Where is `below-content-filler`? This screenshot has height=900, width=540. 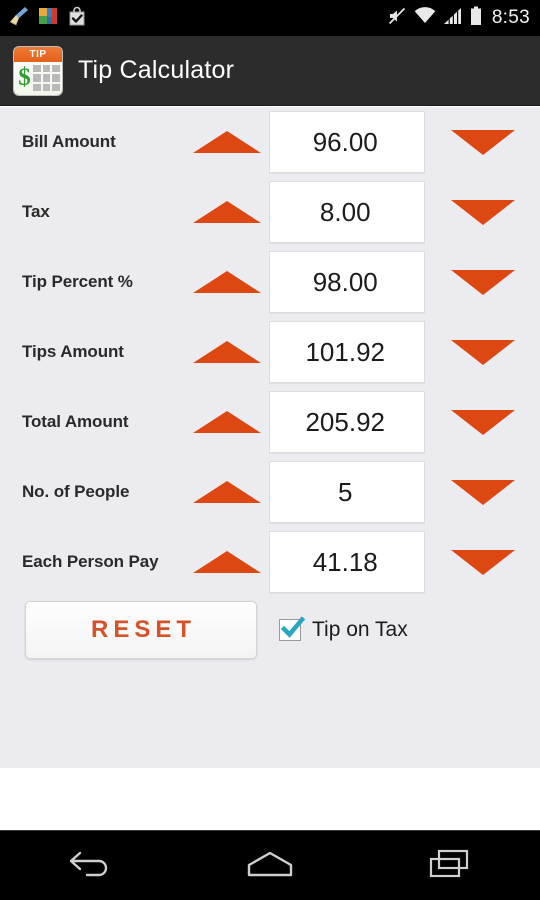
below-content-filler is located at coordinates (270, 799).